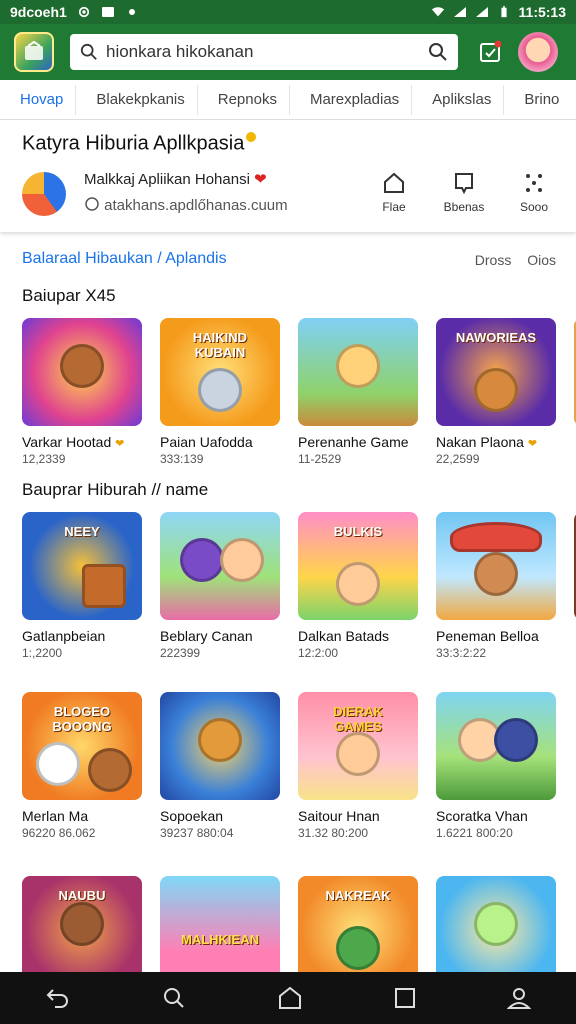 This screenshot has width=576, height=1024. Describe the element at coordinates (82, 531) in the screenshot. I see `thumb-banner-text: NEEY` at that location.